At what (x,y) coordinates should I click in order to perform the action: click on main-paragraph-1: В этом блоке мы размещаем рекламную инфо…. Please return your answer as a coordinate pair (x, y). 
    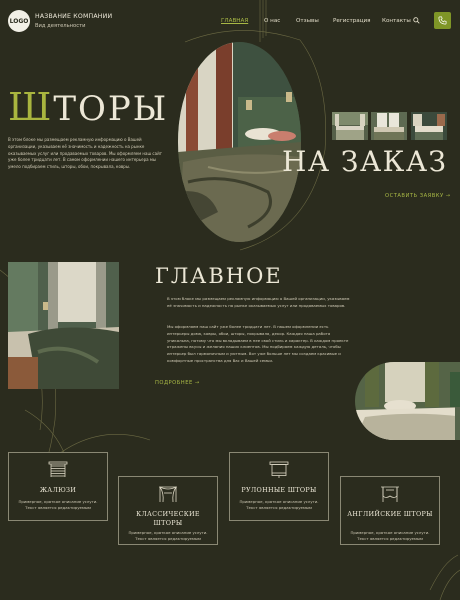
    Looking at the image, I should click on (258, 302).